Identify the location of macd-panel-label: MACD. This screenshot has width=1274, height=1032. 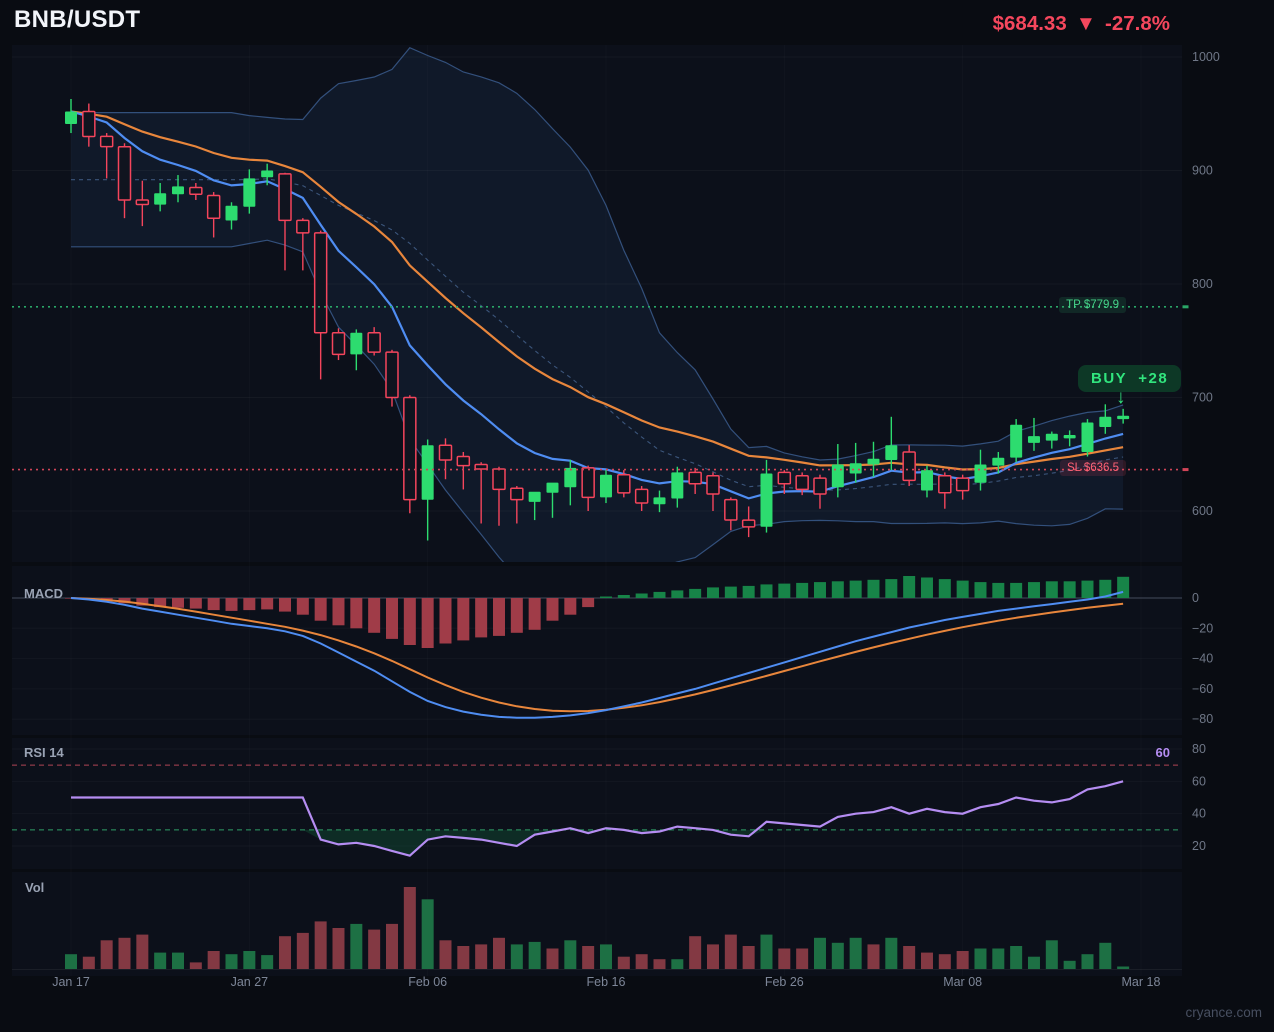
(43, 593).